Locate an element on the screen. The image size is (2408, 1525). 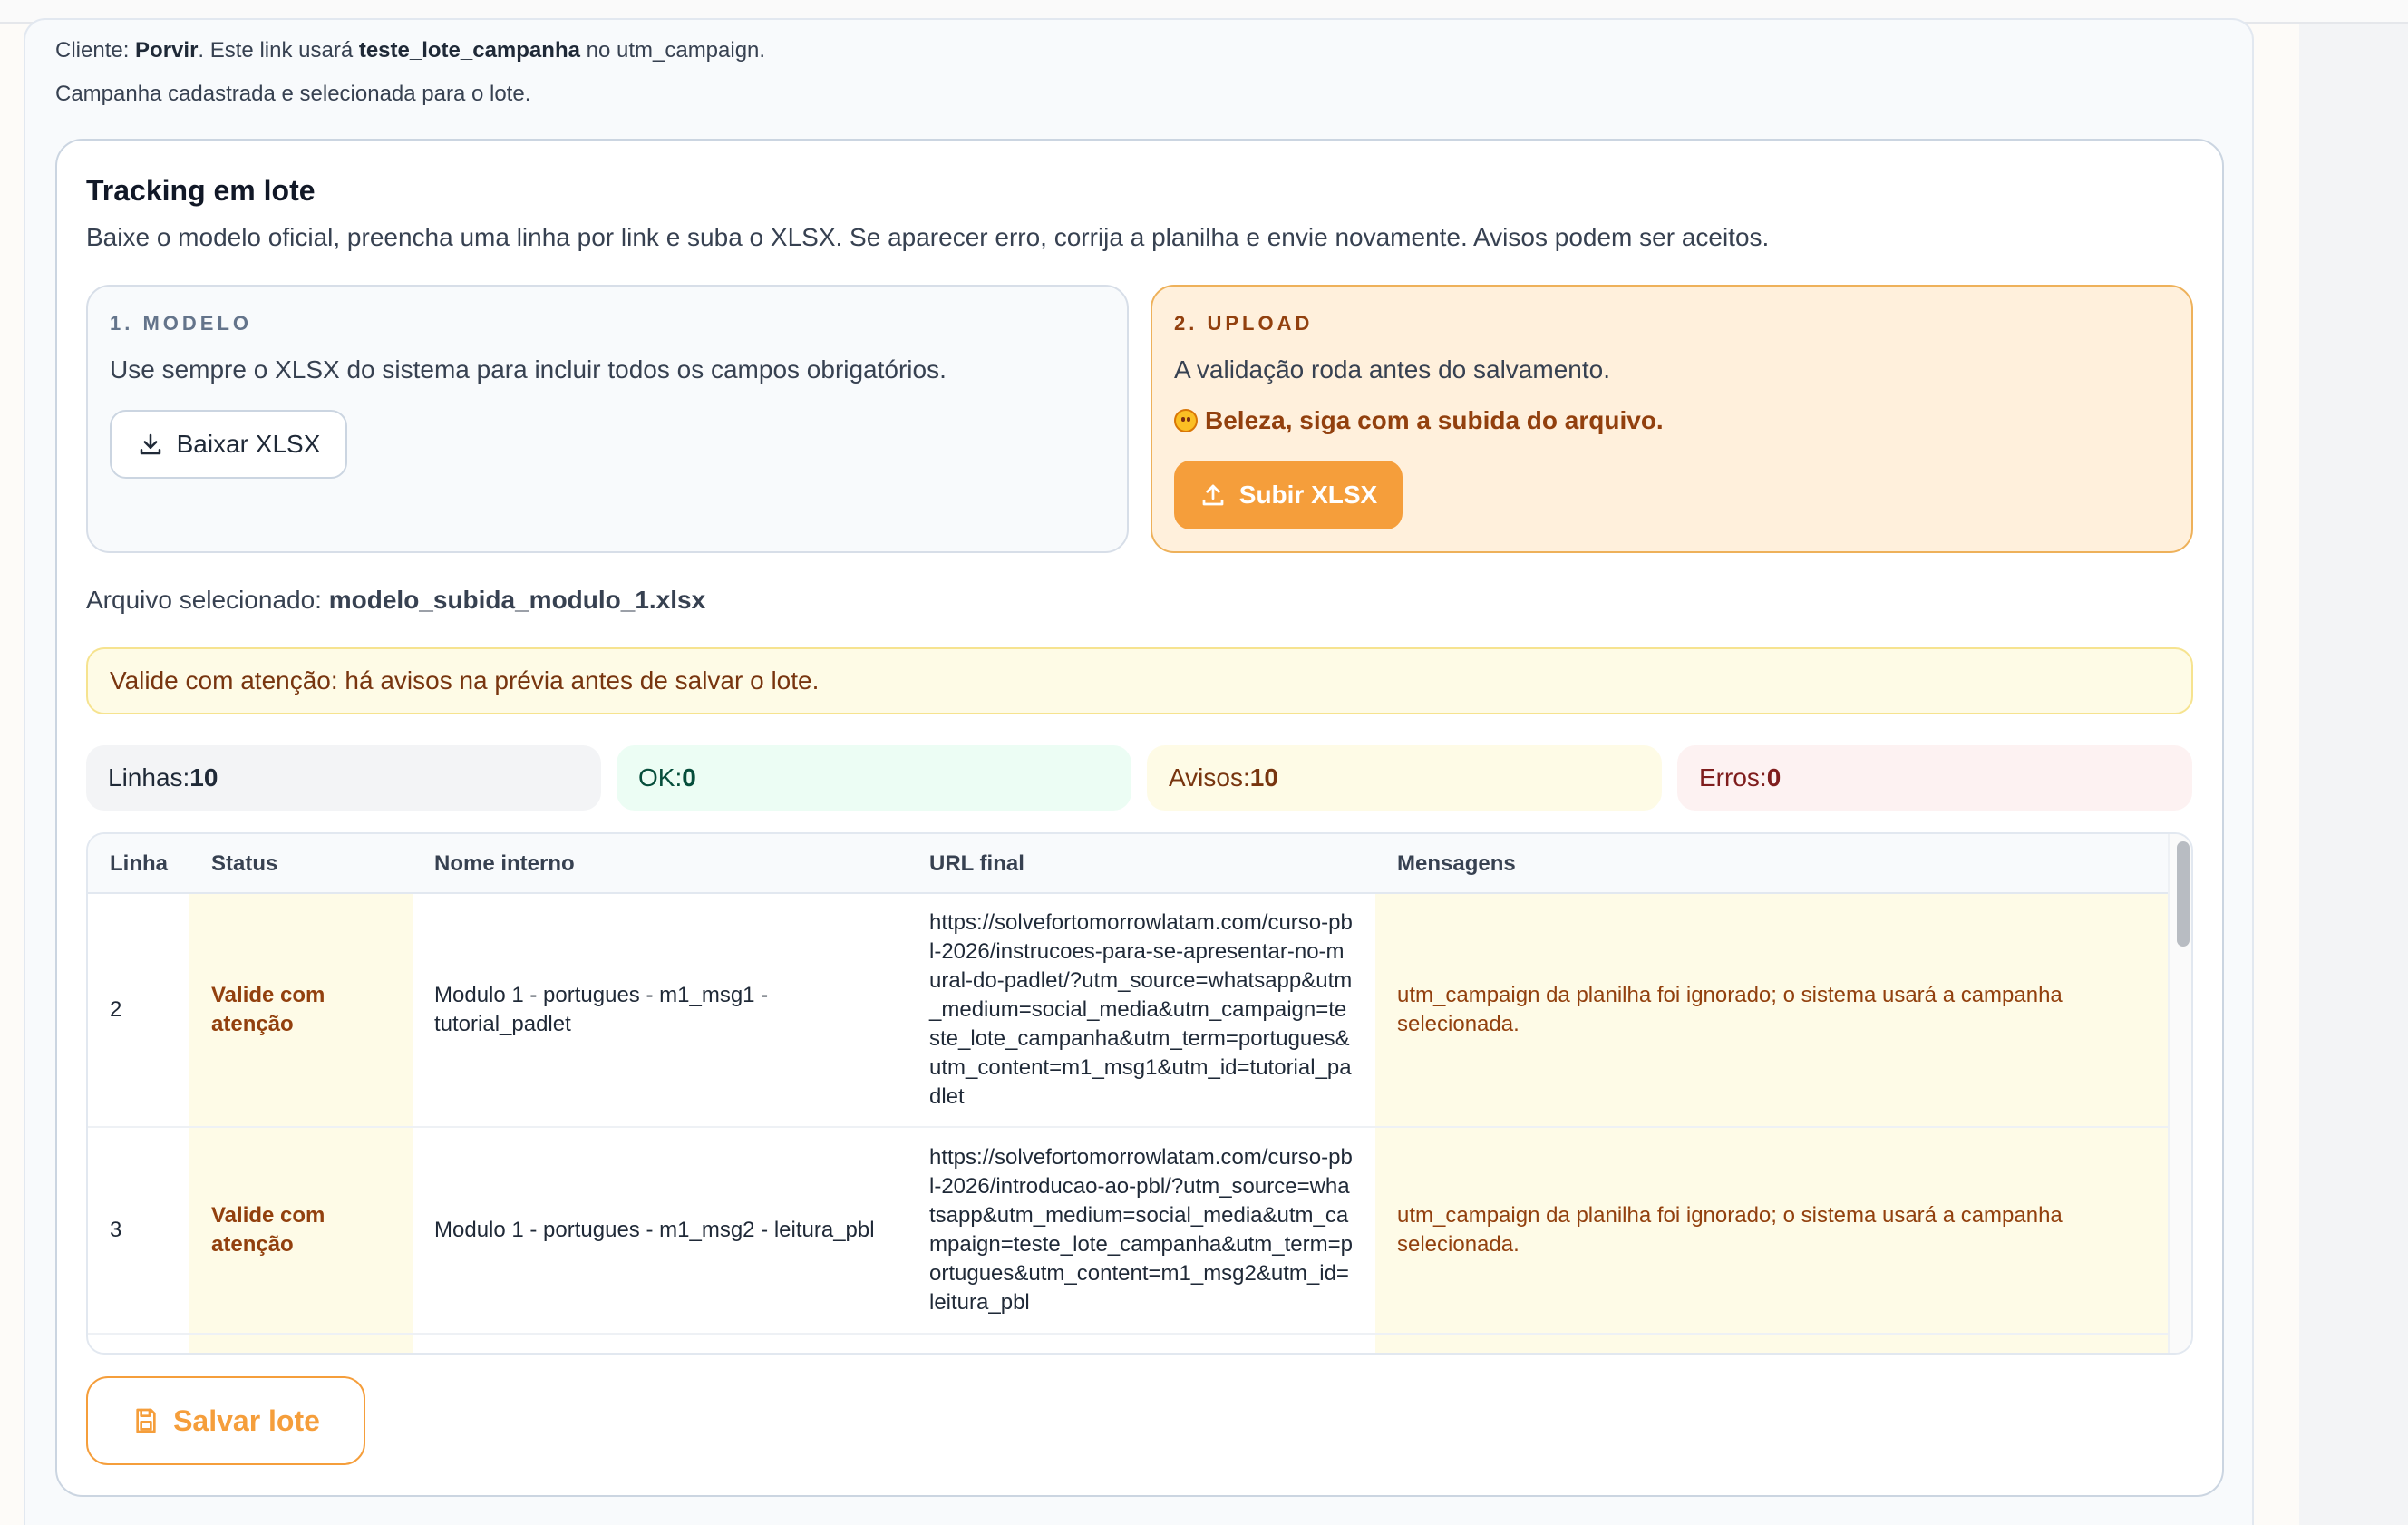
stat-warnings: Avisos: 10 is located at coordinates (1404, 778).